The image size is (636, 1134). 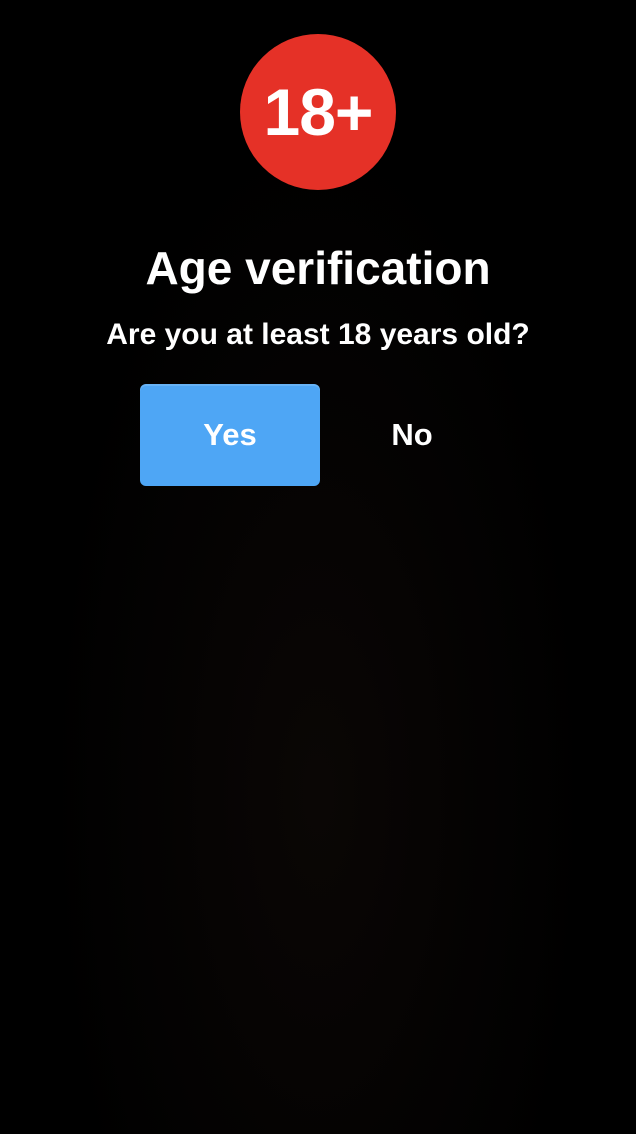 I want to click on yes-button: Yes, so click(x=230, y=435).